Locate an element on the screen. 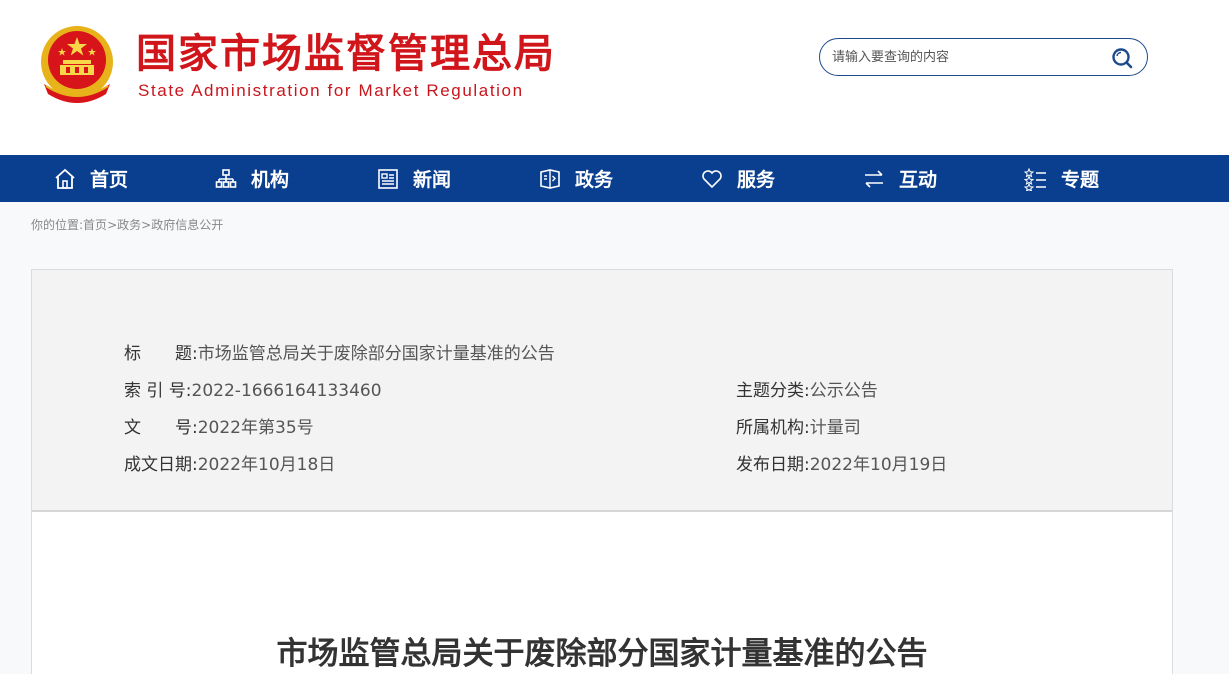 The width and height of the screenshot is (1229, 674). nav-item-topics: 专题 is located at coordinates (1061, 178).